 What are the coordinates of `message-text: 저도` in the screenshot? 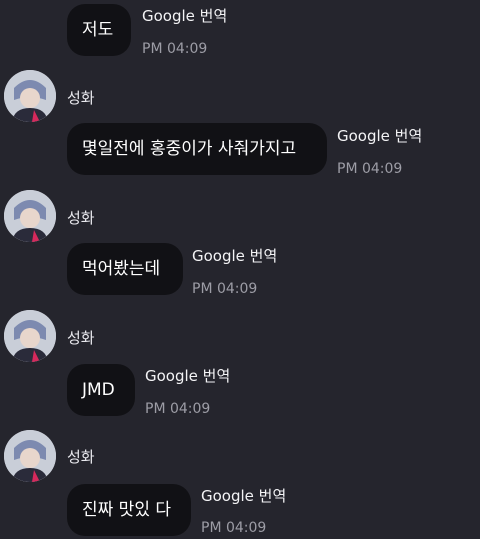 It's located at (98, 30).